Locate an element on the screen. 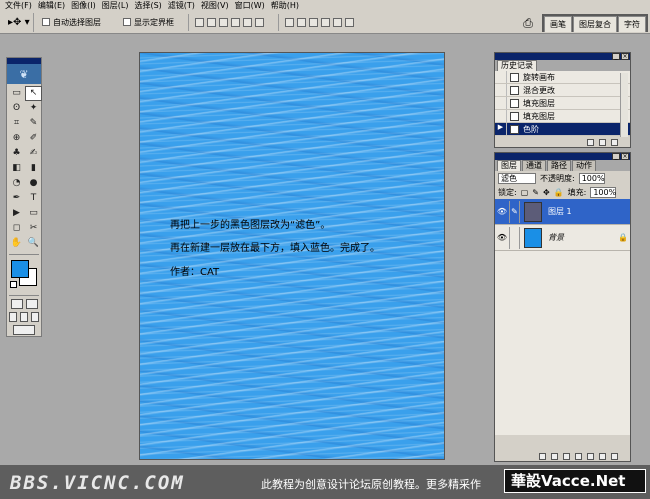  align-hcenter-icon is located at coordinates (247, 22).